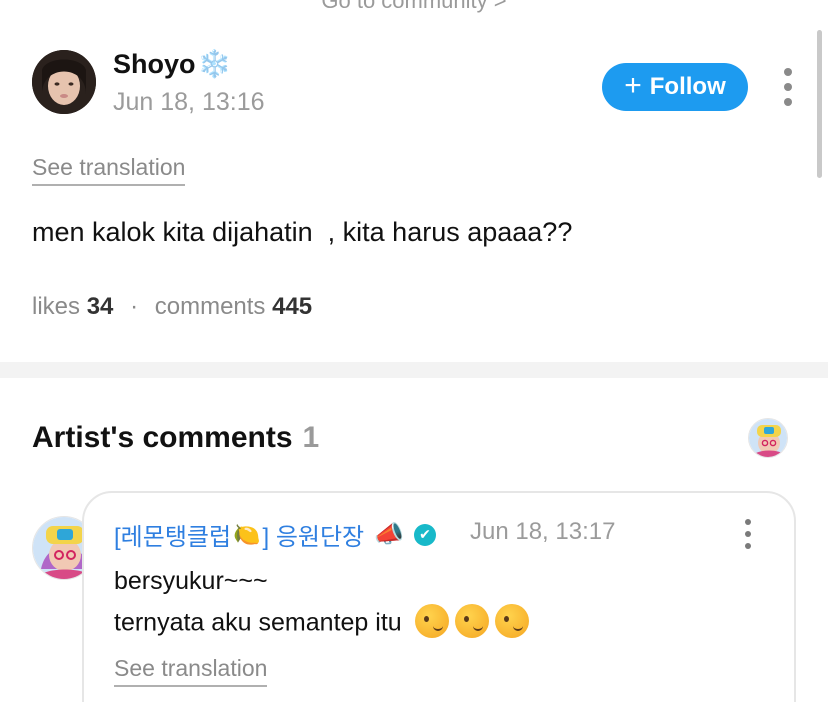 The width and height of the screenshot is (828, 702). I want to click on comment-line-1: bersyukur~~~, so click(191, 581).